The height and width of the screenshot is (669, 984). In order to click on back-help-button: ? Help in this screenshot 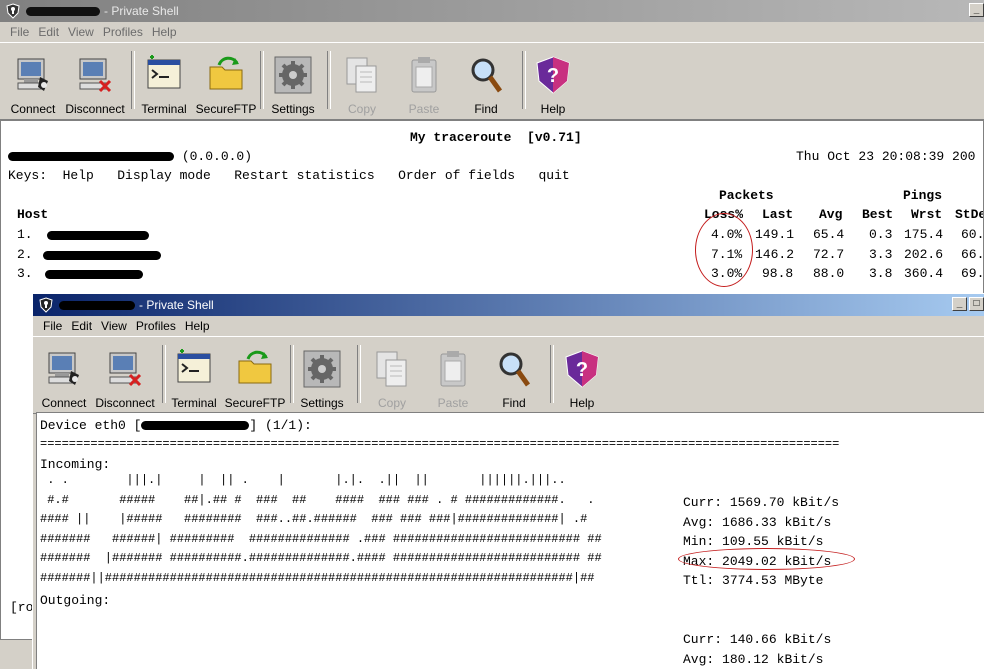, I will do `click(553, 84)`.